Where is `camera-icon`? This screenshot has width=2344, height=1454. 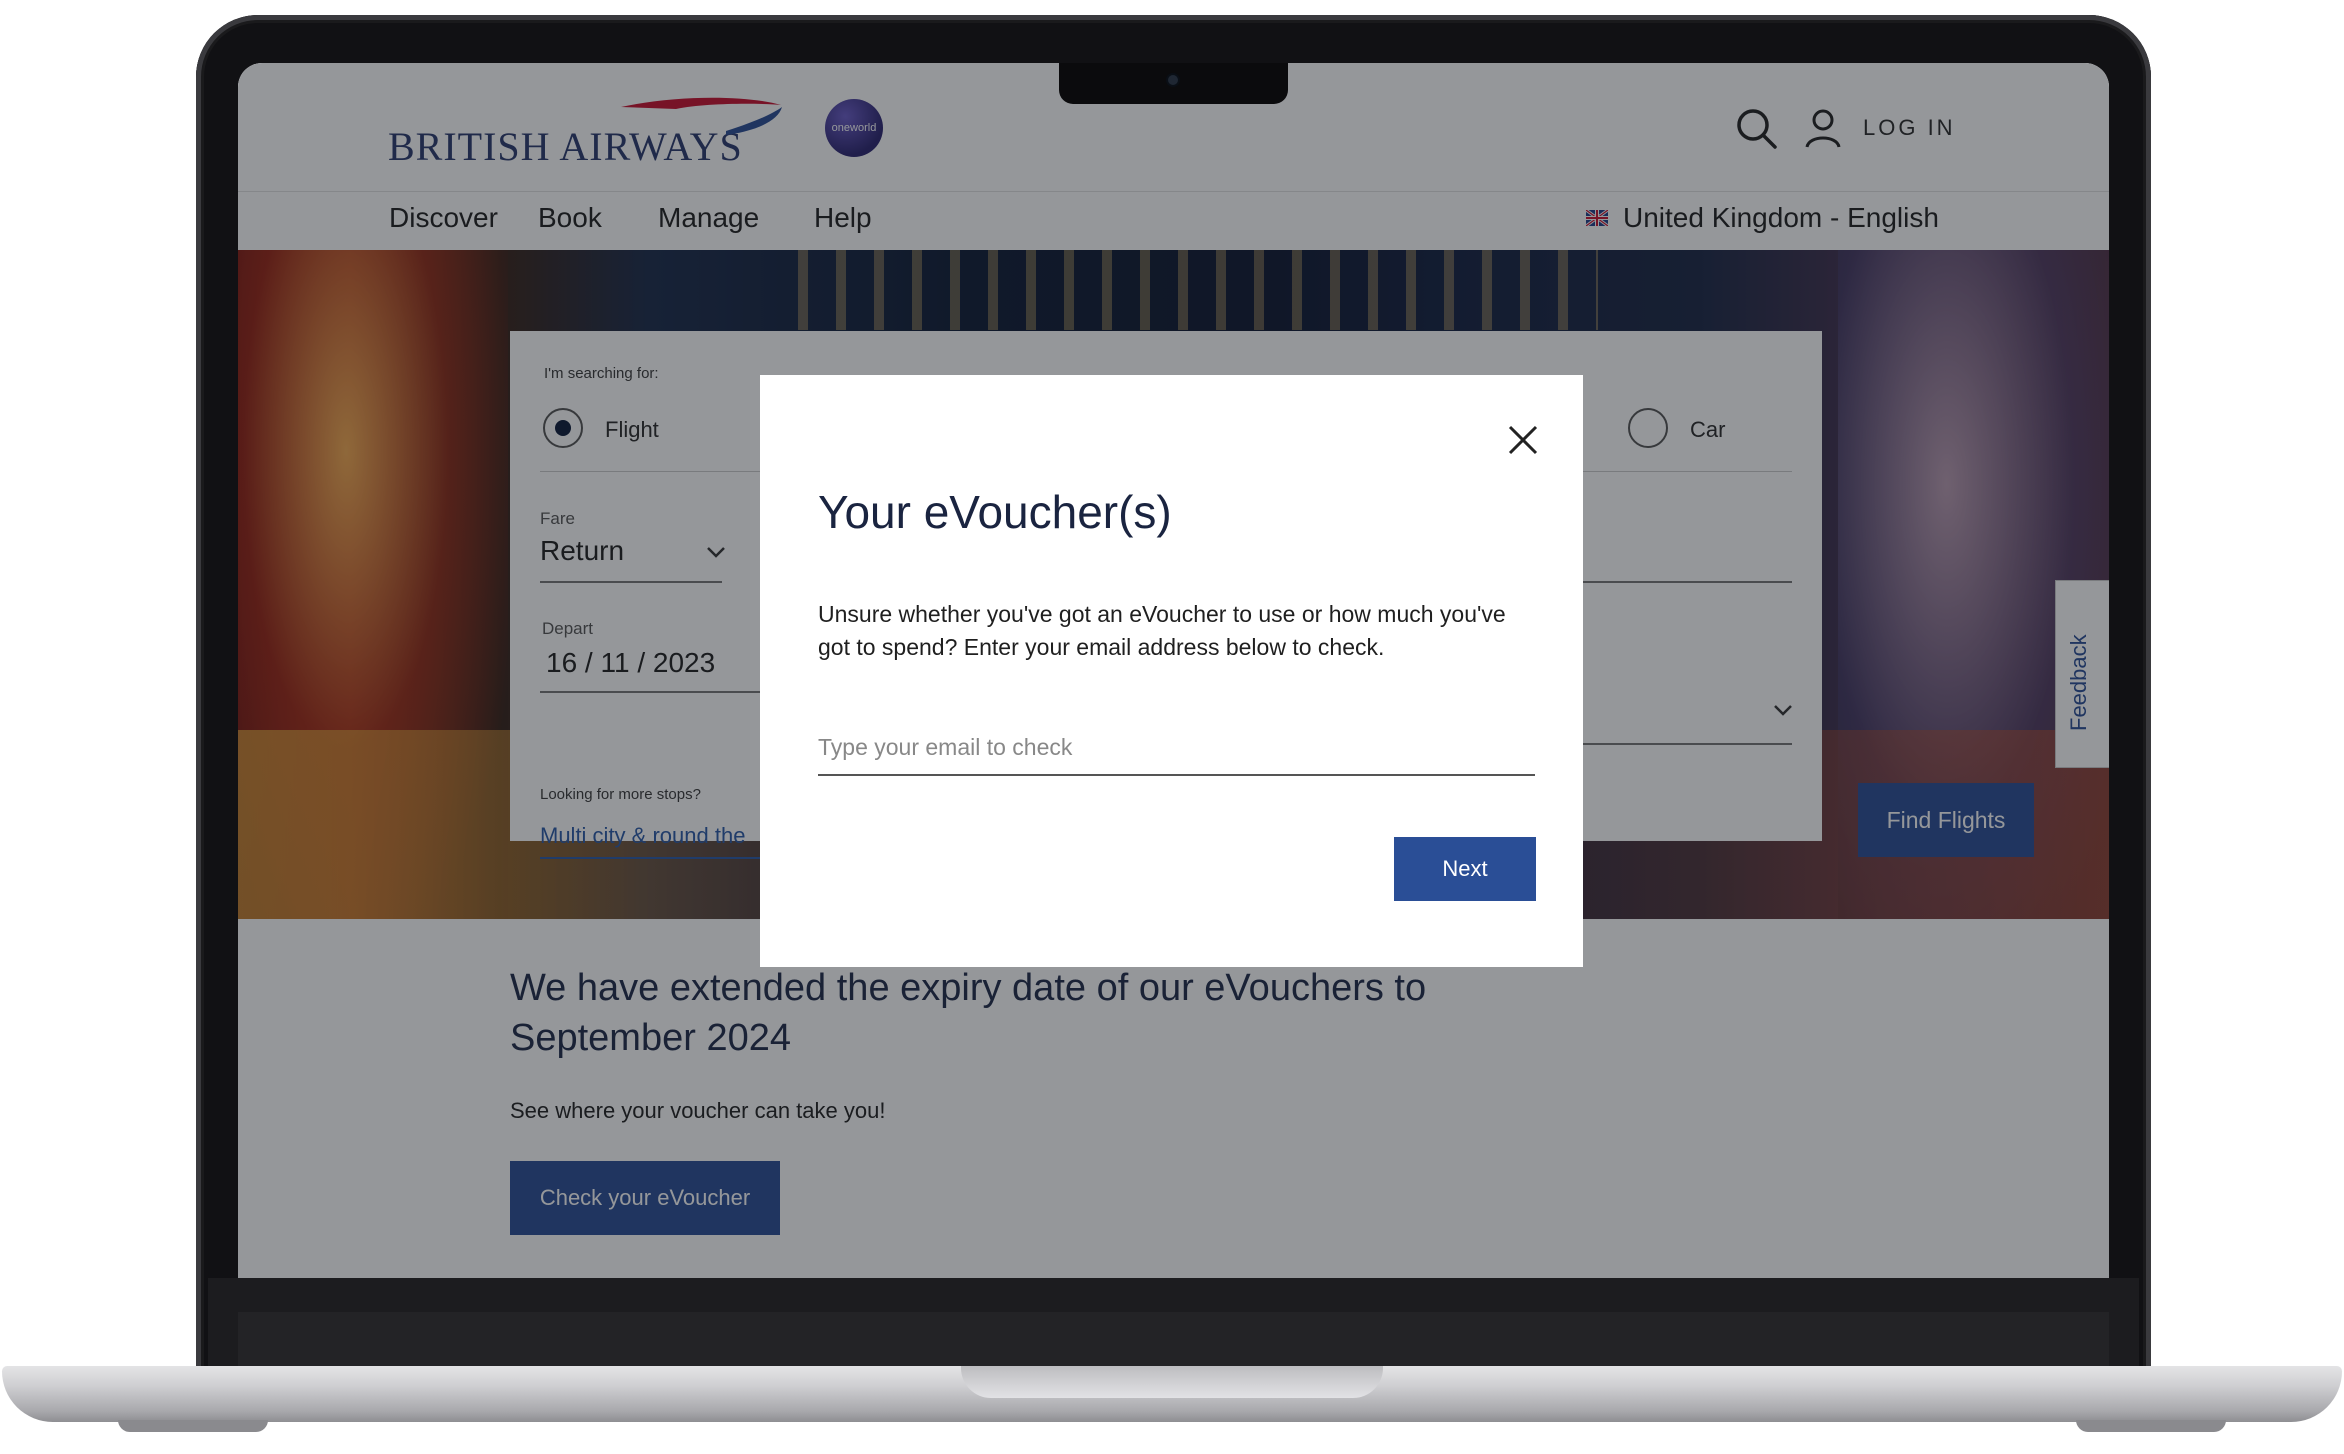 camera-icon is located at coordinates (1173, 80).